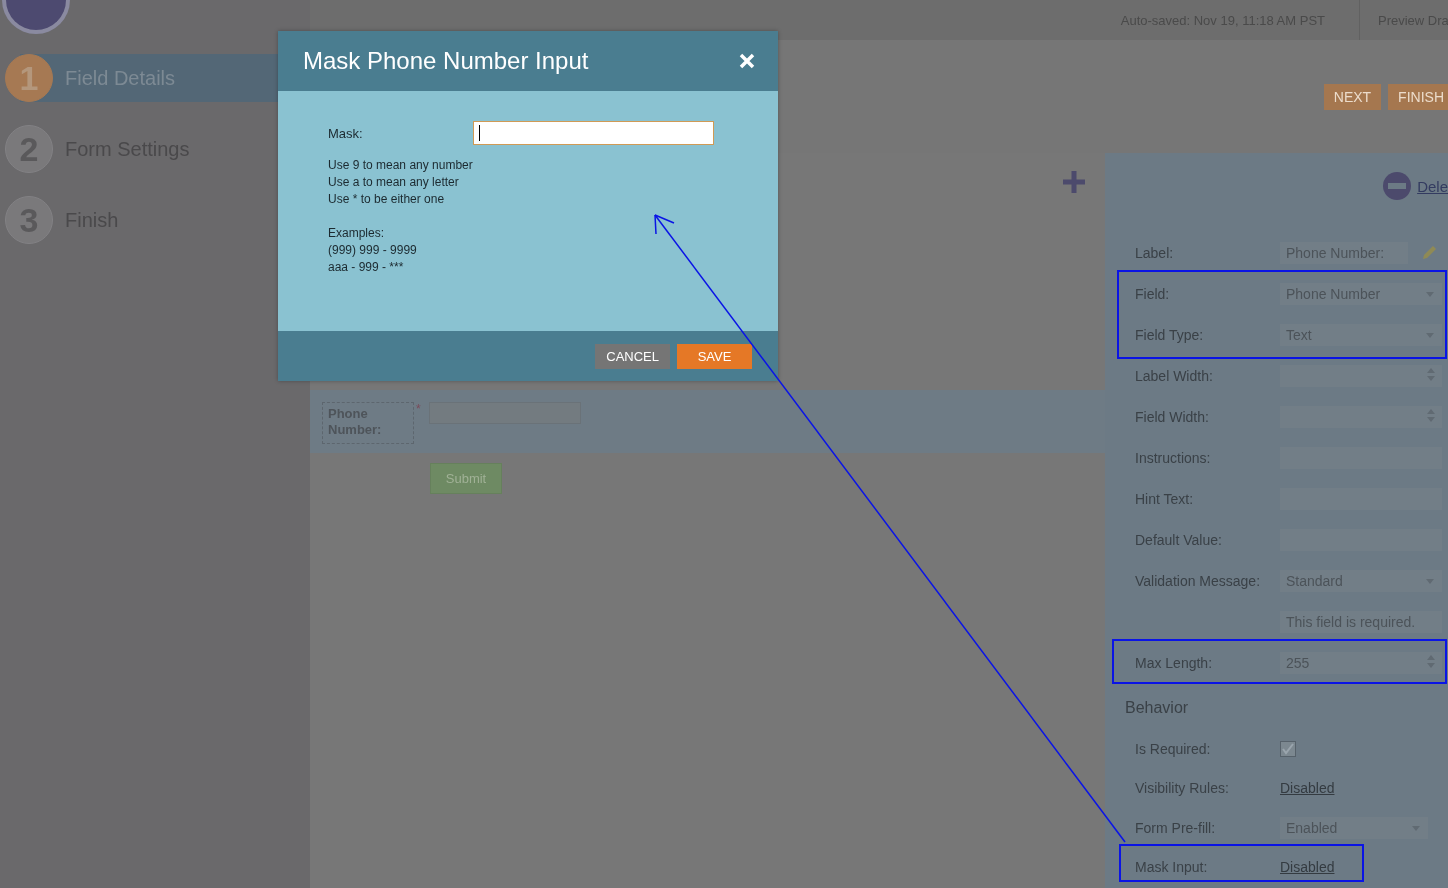  Describe the element at coordinates (1182, 788) in the screenshot. I see `property-label: Visibility Rules:` at that location.